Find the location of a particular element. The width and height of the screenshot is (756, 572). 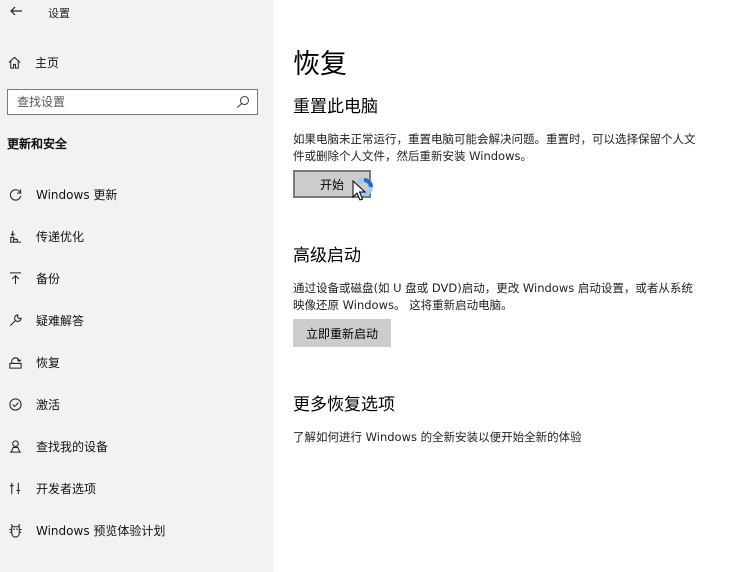

search-input is located at coordinates (118, 102).